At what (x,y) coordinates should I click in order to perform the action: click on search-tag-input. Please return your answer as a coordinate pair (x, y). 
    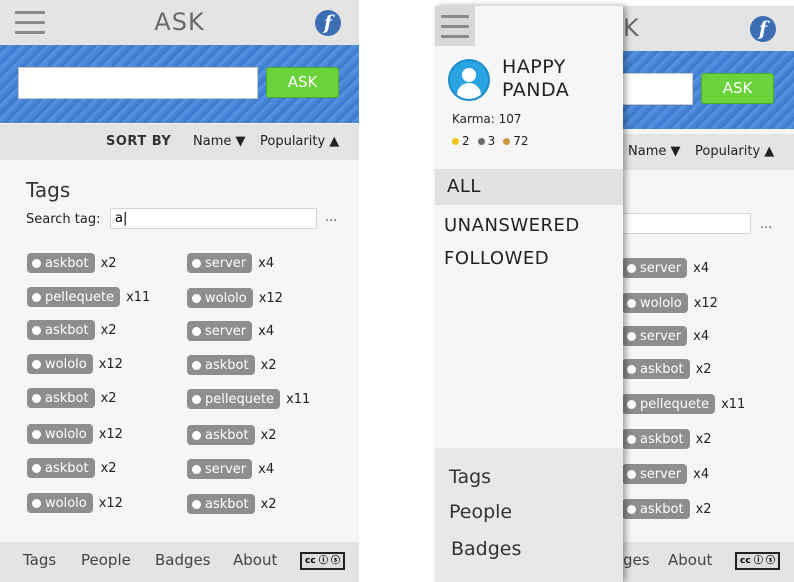
    Looking at the image, I should click on (213, 218).